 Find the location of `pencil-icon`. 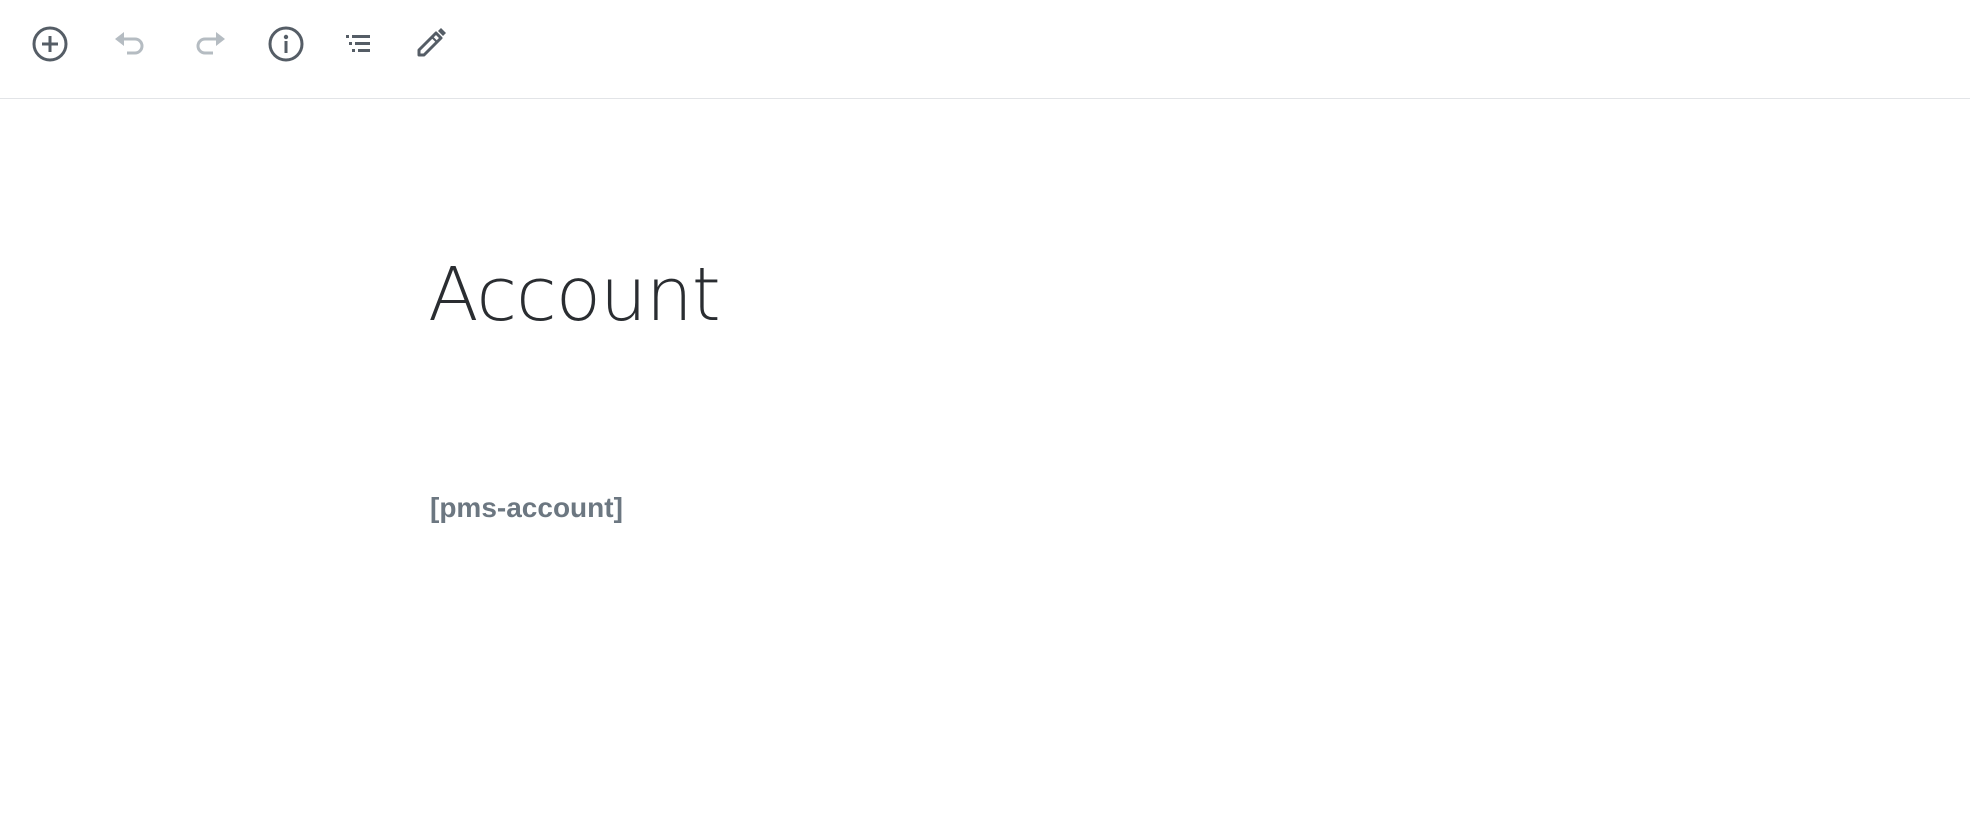

pencil-icon is located at coordinates (431, 42).